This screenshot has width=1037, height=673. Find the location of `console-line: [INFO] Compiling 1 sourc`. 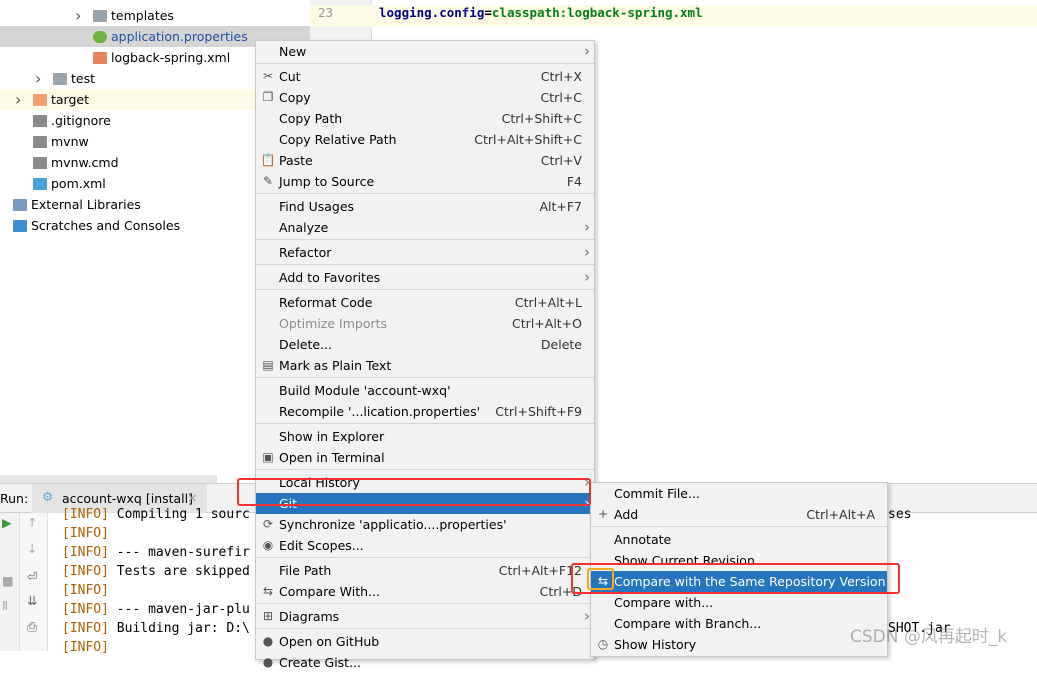

console-line: [INFO] Compiling 1 sourc is located at coordinates (156, 514).